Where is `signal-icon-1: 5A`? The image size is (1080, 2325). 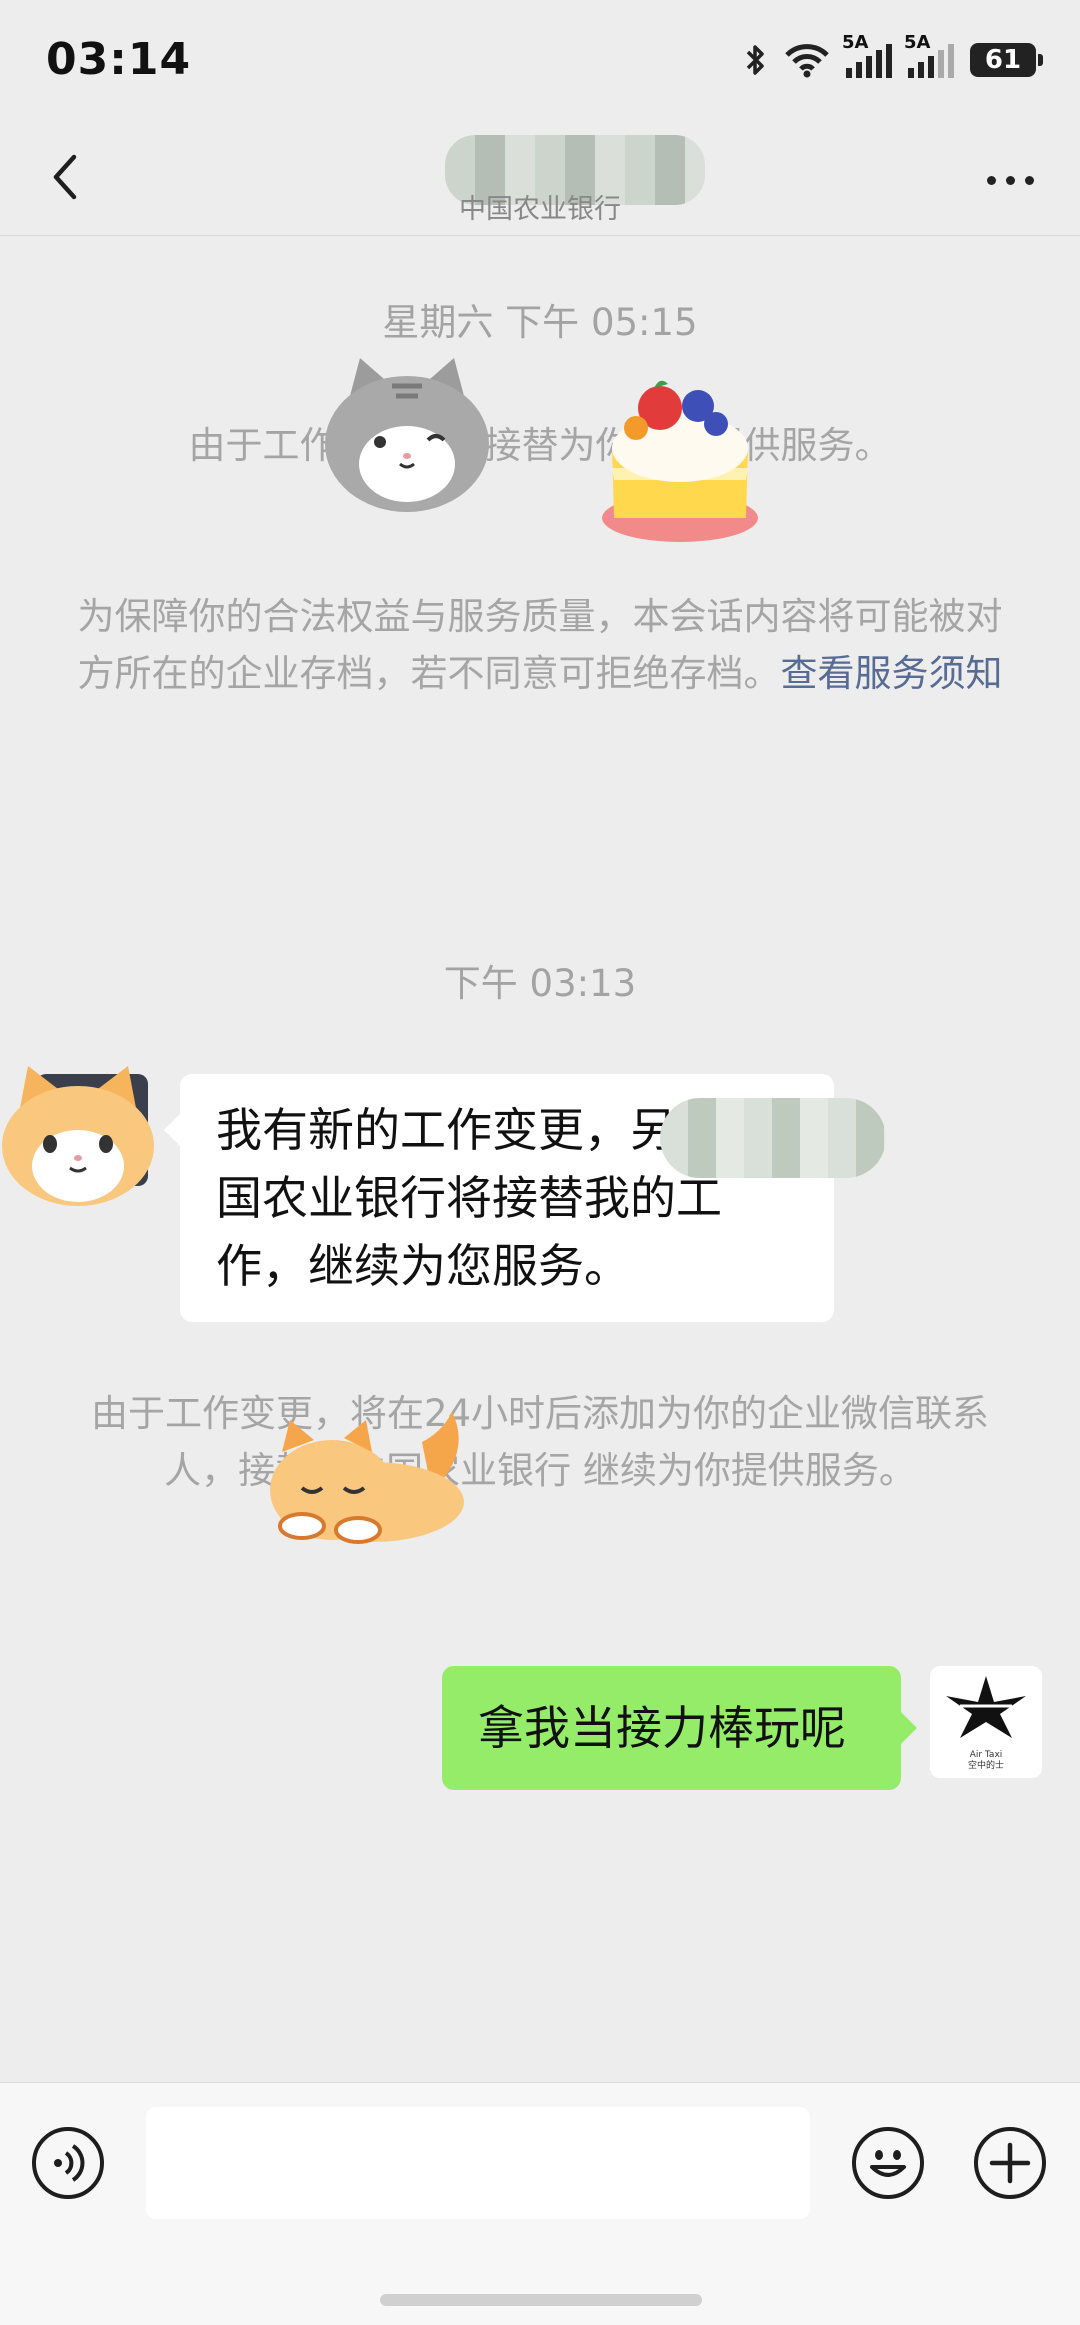
signal-icon-1: 5A is located at coordinates (867, 55).